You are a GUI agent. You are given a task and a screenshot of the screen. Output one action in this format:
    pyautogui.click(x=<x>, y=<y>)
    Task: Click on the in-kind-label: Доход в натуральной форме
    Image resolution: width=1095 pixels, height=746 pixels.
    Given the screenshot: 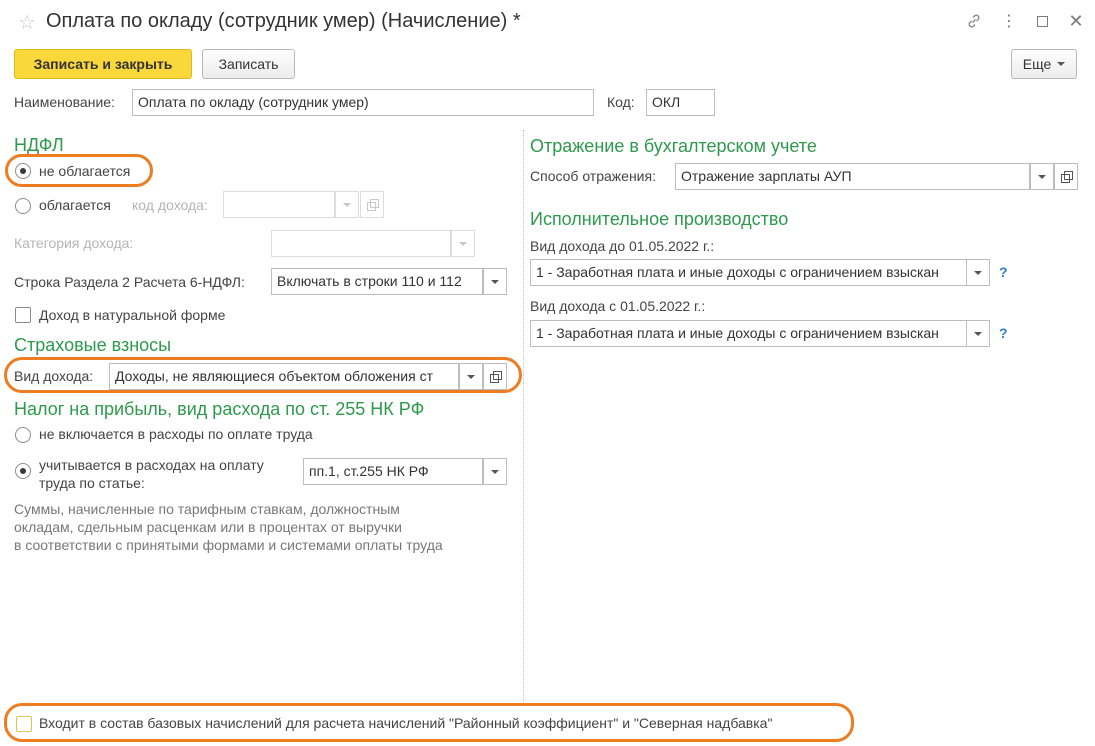 What is the action you would take?
    pyautogui.click(x=132, y=315)
    